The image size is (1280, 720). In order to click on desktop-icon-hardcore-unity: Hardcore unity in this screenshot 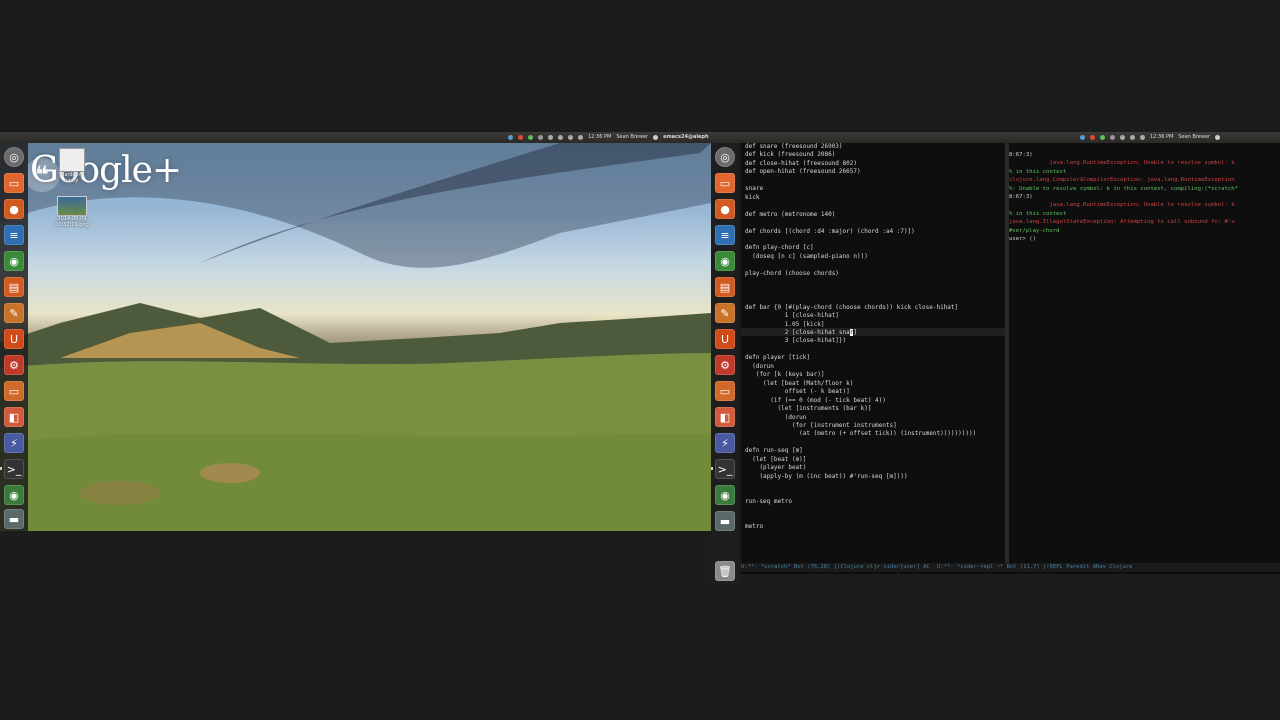, I will do `click(72, 166)`.